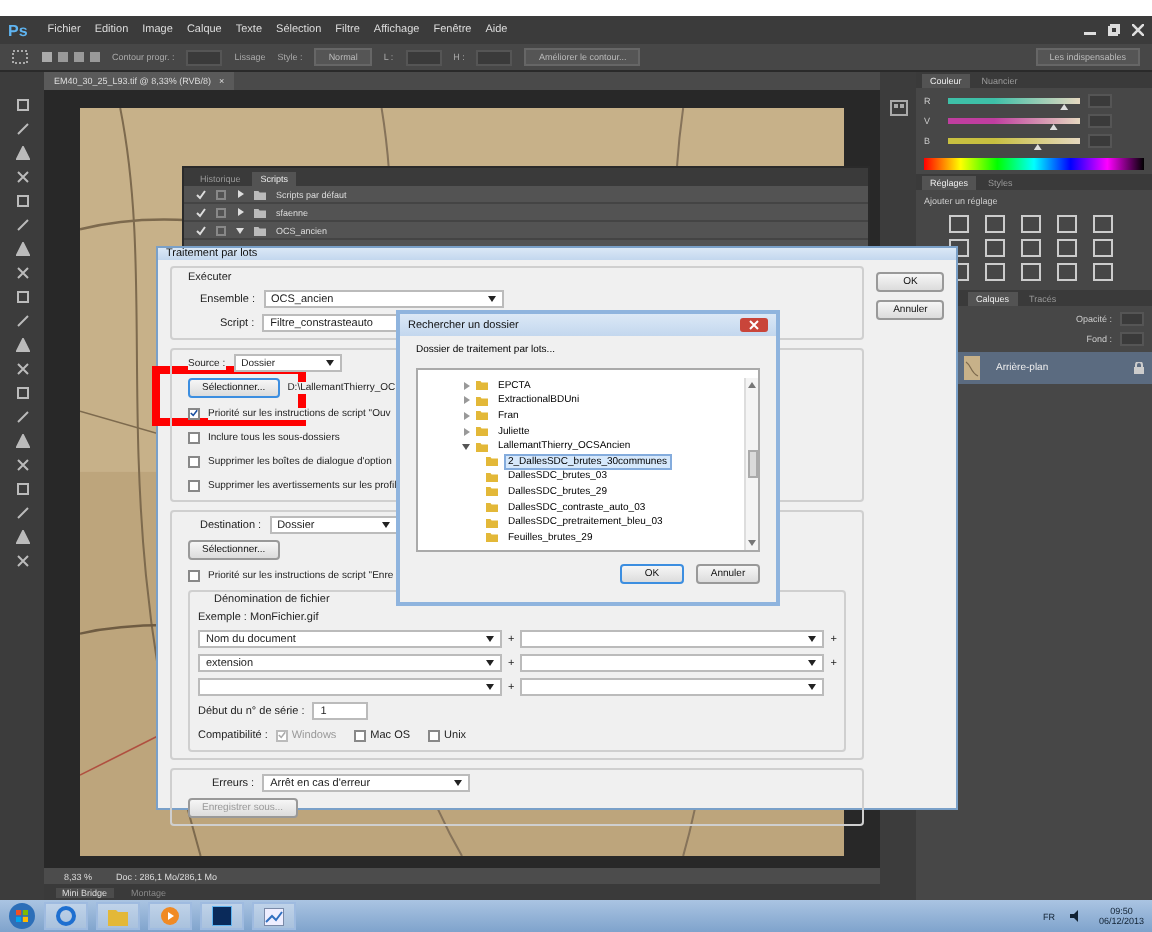 The height and width of the screenshot is (932, 1152). What do you see at coordinates (70, 57) in the screenshot?
I see `selection-mode-icons` at bounding box center [70, 57].